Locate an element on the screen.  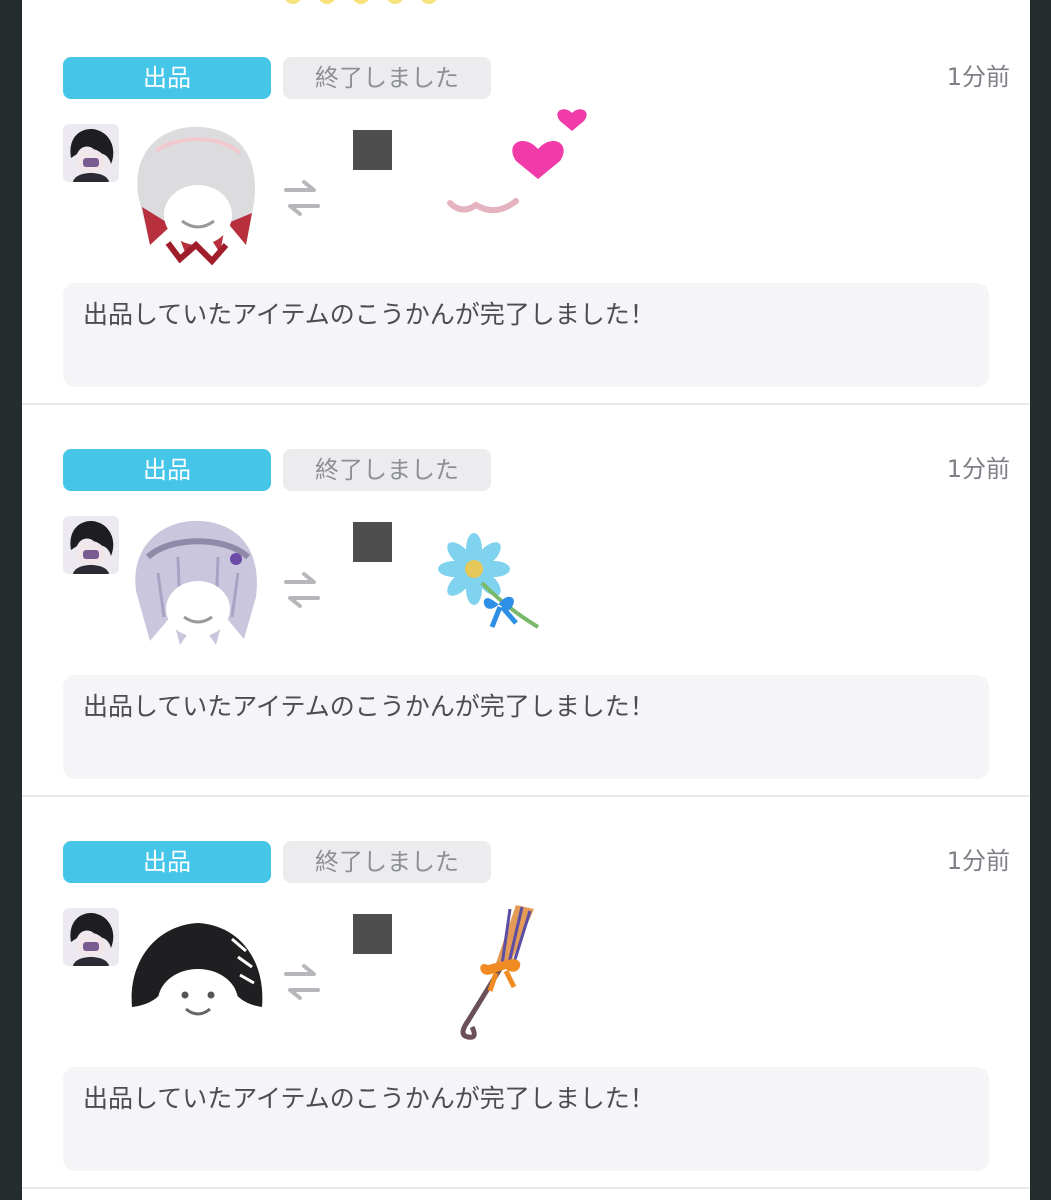
blue-flower-icon is located at coordinates (502, 577).